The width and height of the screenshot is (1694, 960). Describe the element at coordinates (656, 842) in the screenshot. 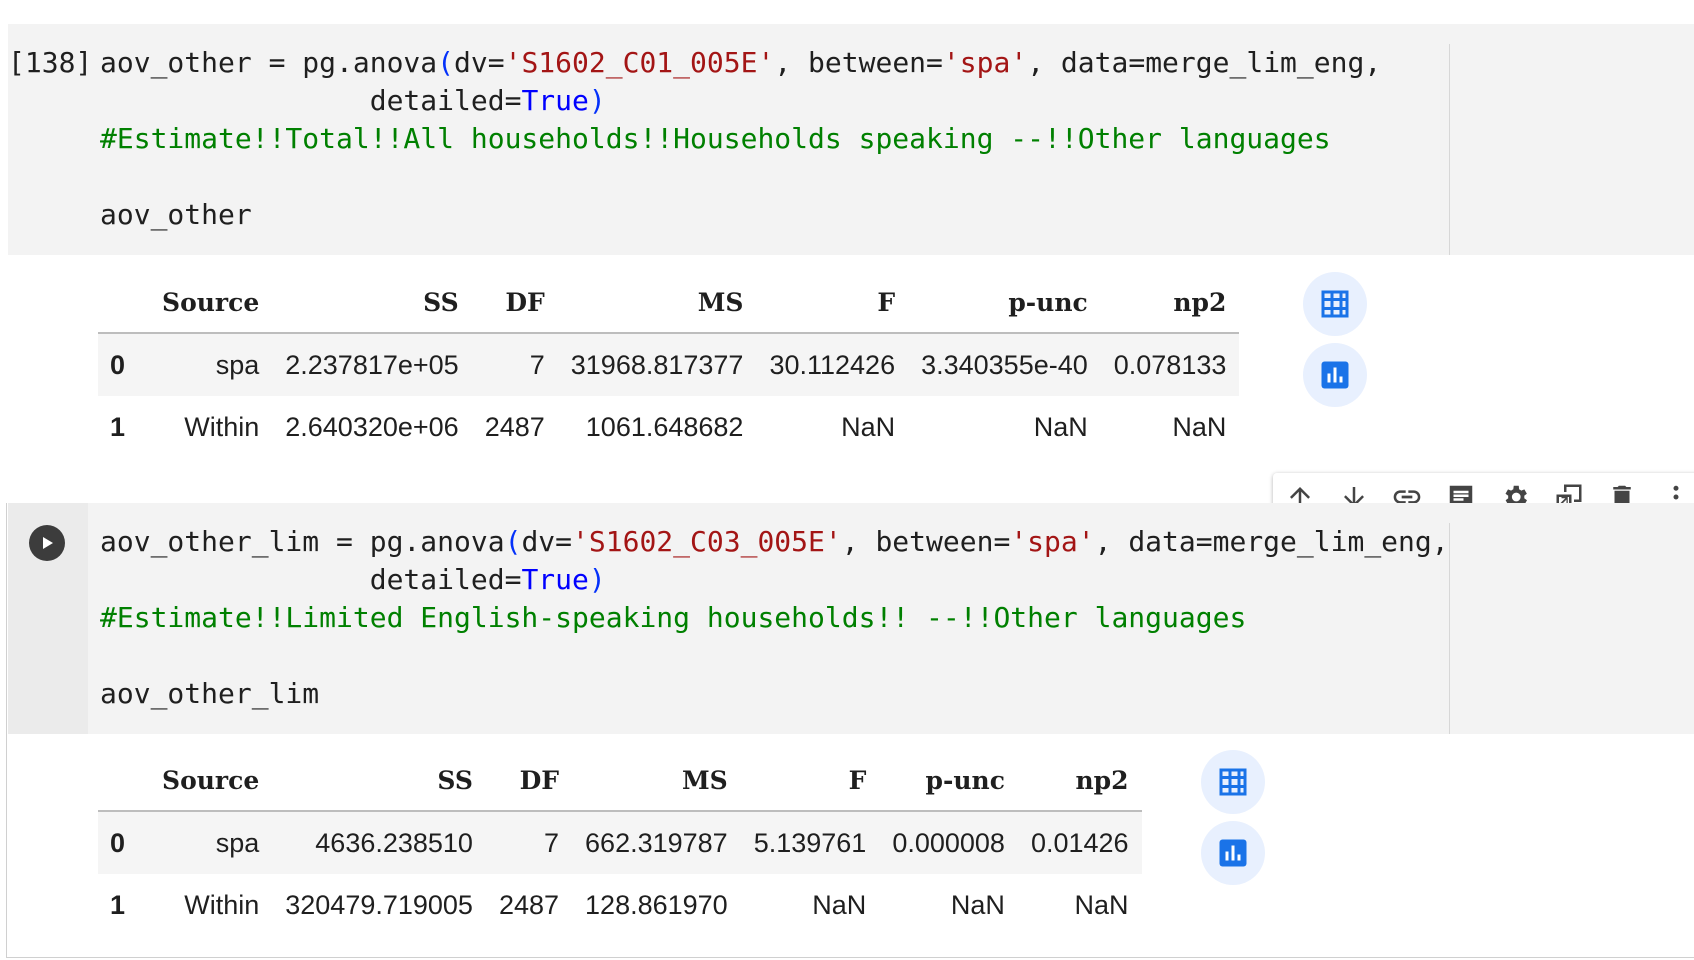

I see `table-cell: 662.319787` at that location.